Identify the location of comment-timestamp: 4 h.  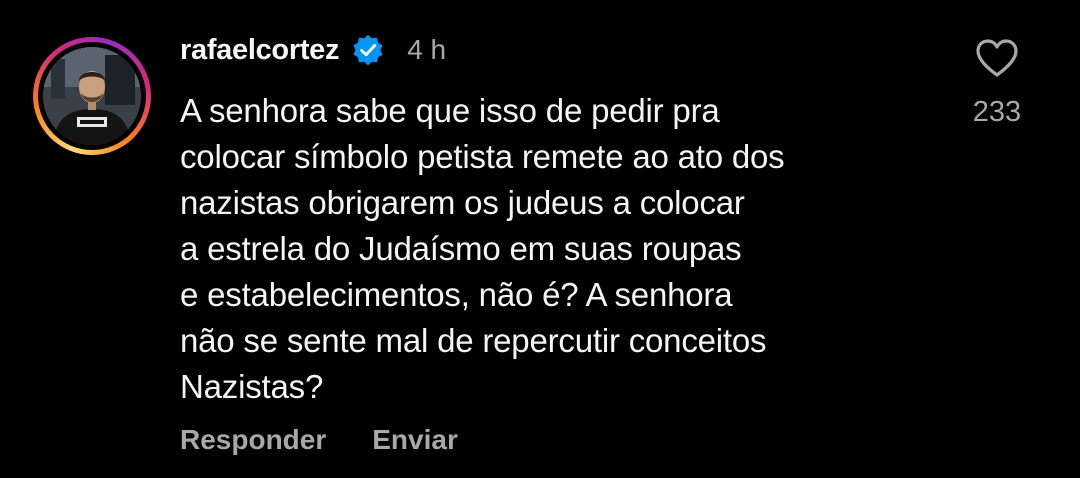
(427, 49).